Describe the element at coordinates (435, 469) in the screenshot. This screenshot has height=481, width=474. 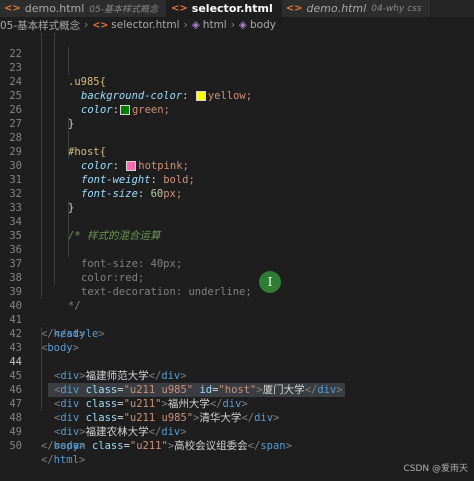
I see `watermark: CSDN @爱雨天` at that location.